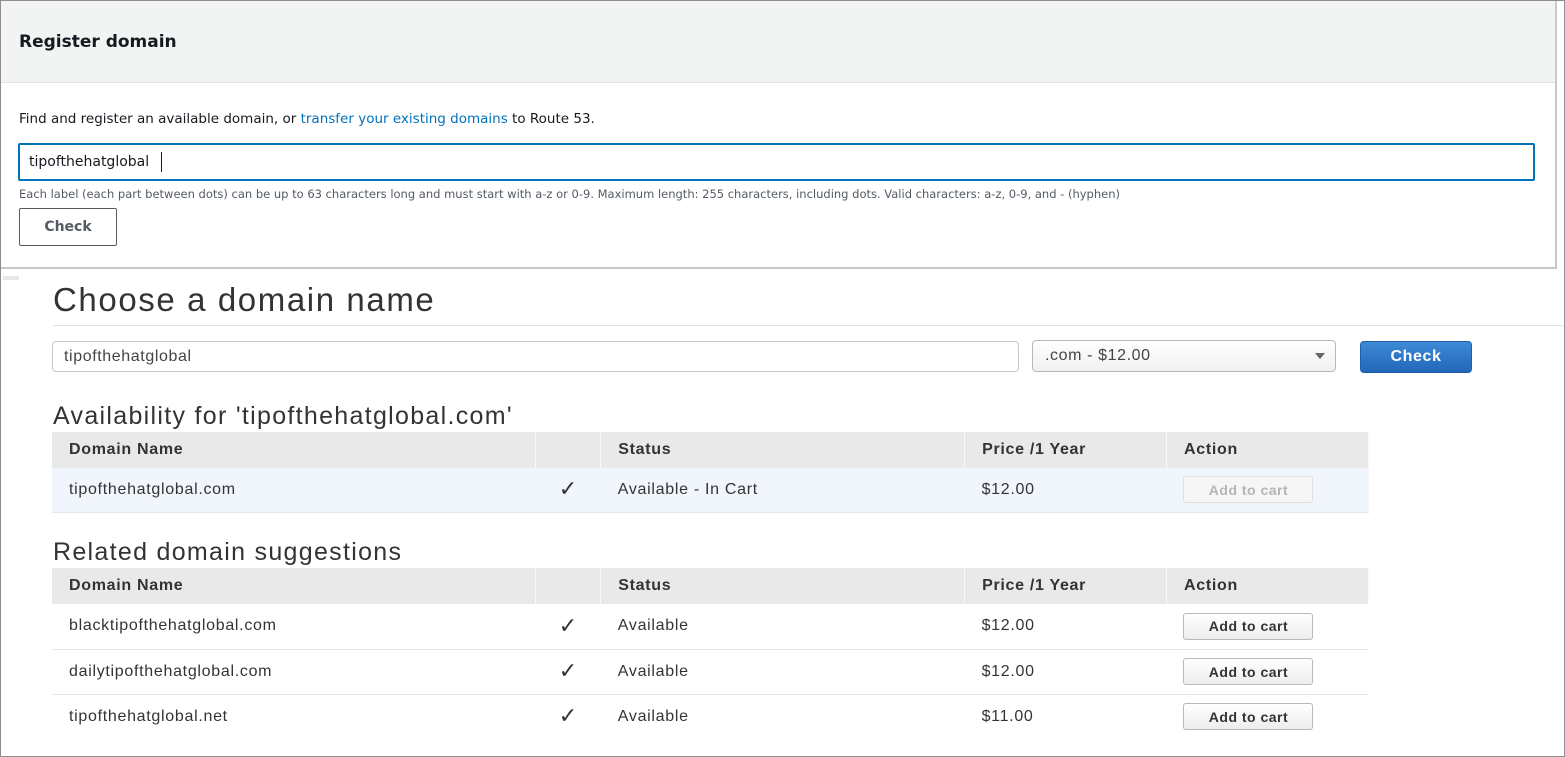 The height and width of the screenshot is (757, 1565). What do you see at coordinates (808, 325) in the screenshot?
I see `title-divider` at bounding box center [808, 325].